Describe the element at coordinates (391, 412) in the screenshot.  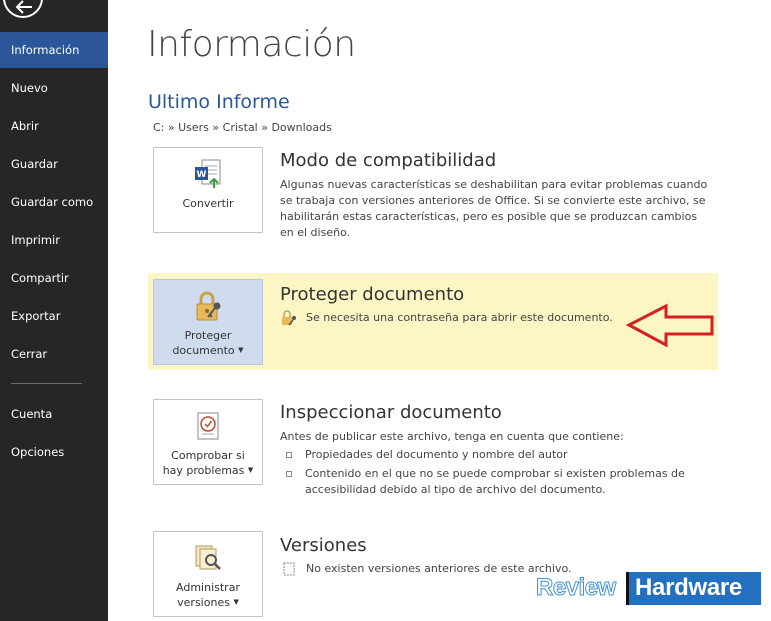
I see `inspect-title: Inspeccionar documento` at that location.